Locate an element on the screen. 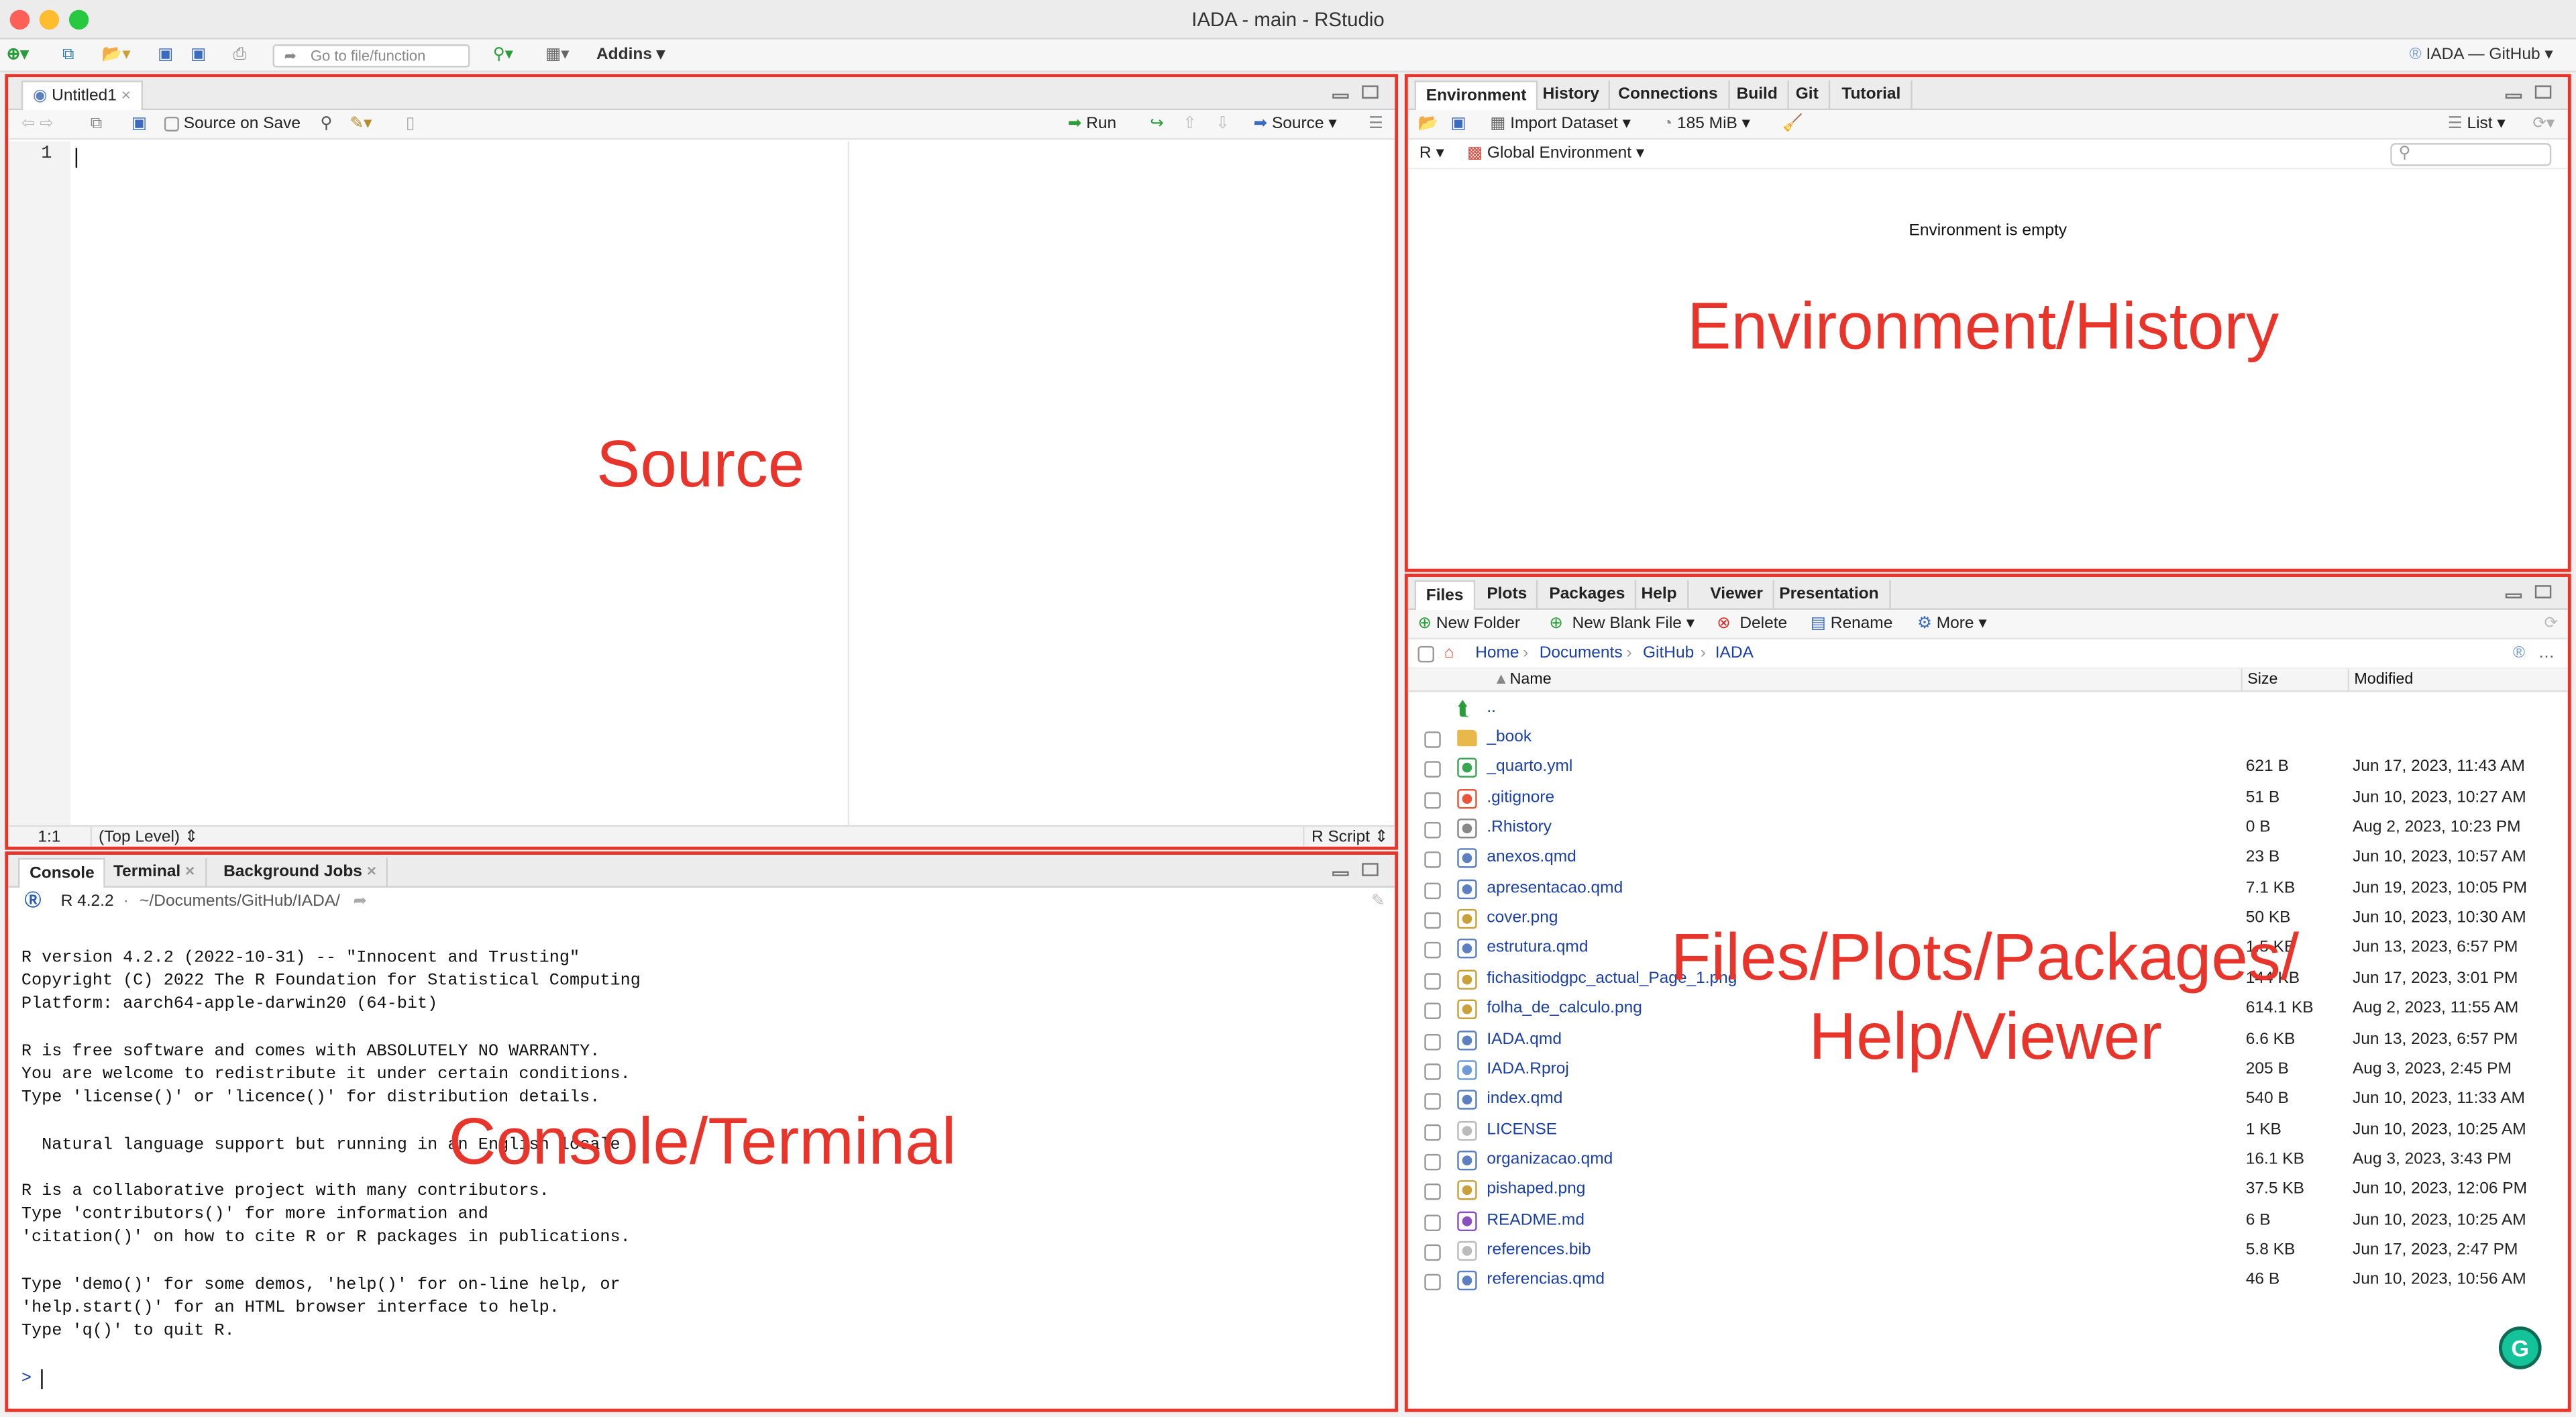  tab-background-jobs: Background Jobs × is located at coordinates (300, 872).